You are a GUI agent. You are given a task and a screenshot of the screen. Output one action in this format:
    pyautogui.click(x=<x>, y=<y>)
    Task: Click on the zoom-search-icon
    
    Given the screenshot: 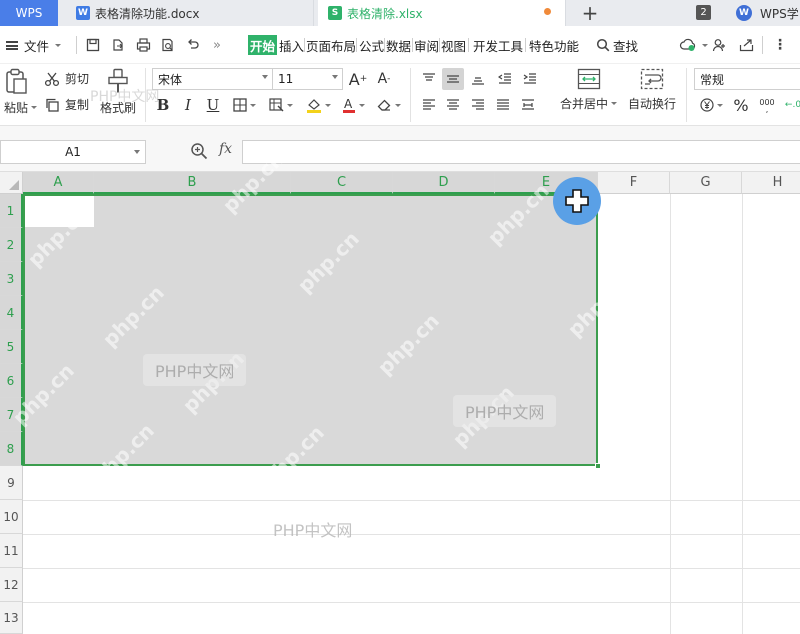 What is the action you would take?
    pyautogui.click(x=200, y=152)
    